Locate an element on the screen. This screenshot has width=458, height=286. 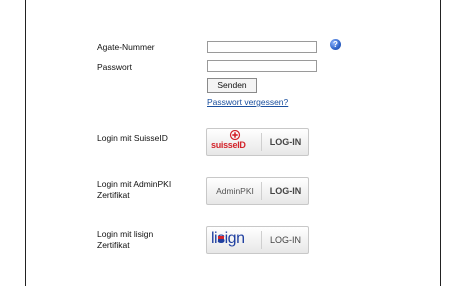
suisseid-logo: suisseID is located at coordinates (235, 142).